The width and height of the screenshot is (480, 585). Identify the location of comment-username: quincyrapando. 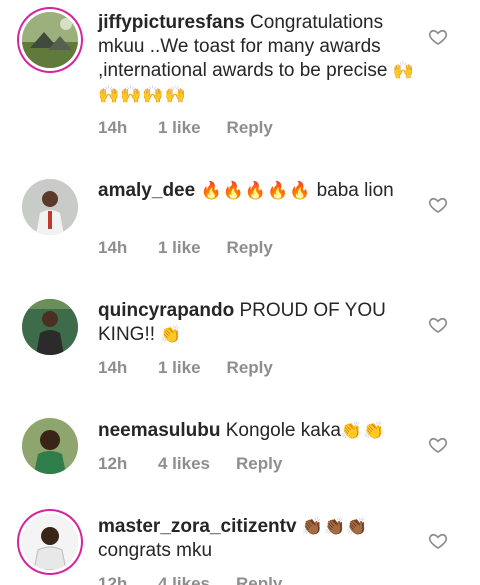
(166, 310).